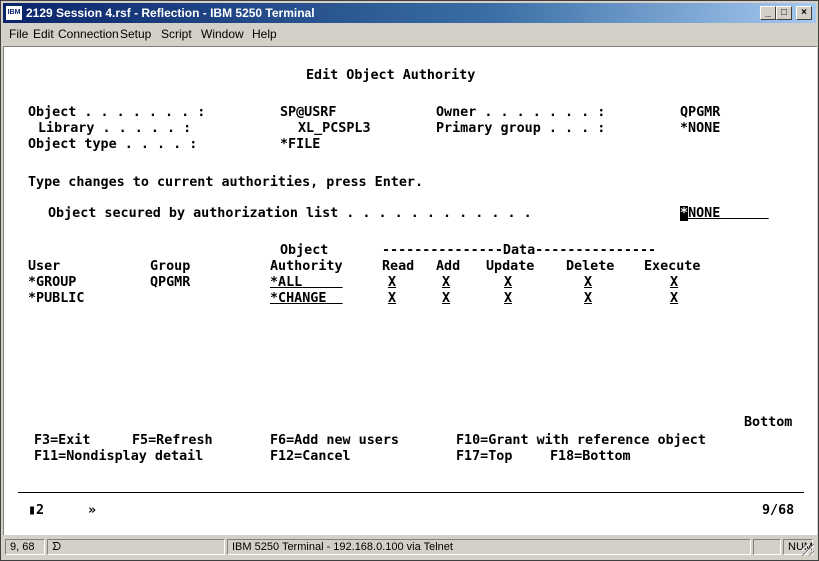 The width and height of the screenshot is (819, 561). Describe the element at coordinates (521, 128) in the screenshot. I see `primary-group-label: Primary group . . . :` at that location.